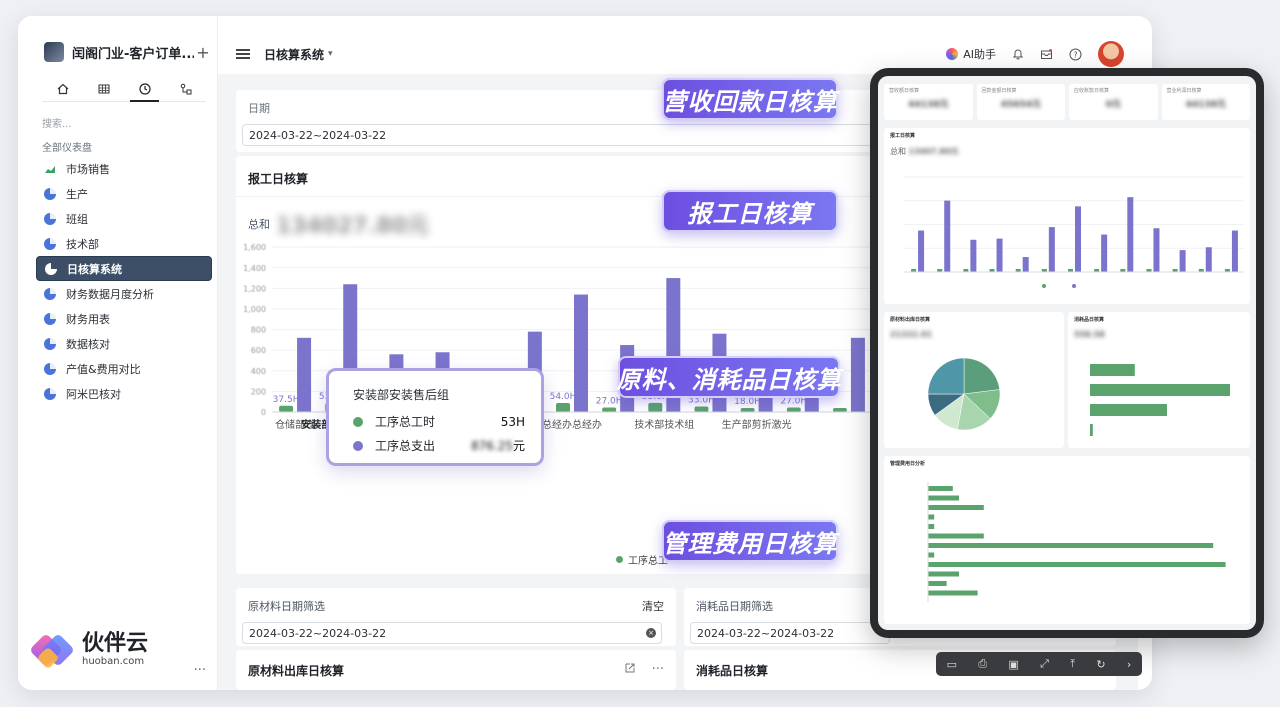 The image size is (1280, 707). Describe the element at coordinates (1072, 664) in the screenshot. I see `pin-top-icon: ⤒` at that location.